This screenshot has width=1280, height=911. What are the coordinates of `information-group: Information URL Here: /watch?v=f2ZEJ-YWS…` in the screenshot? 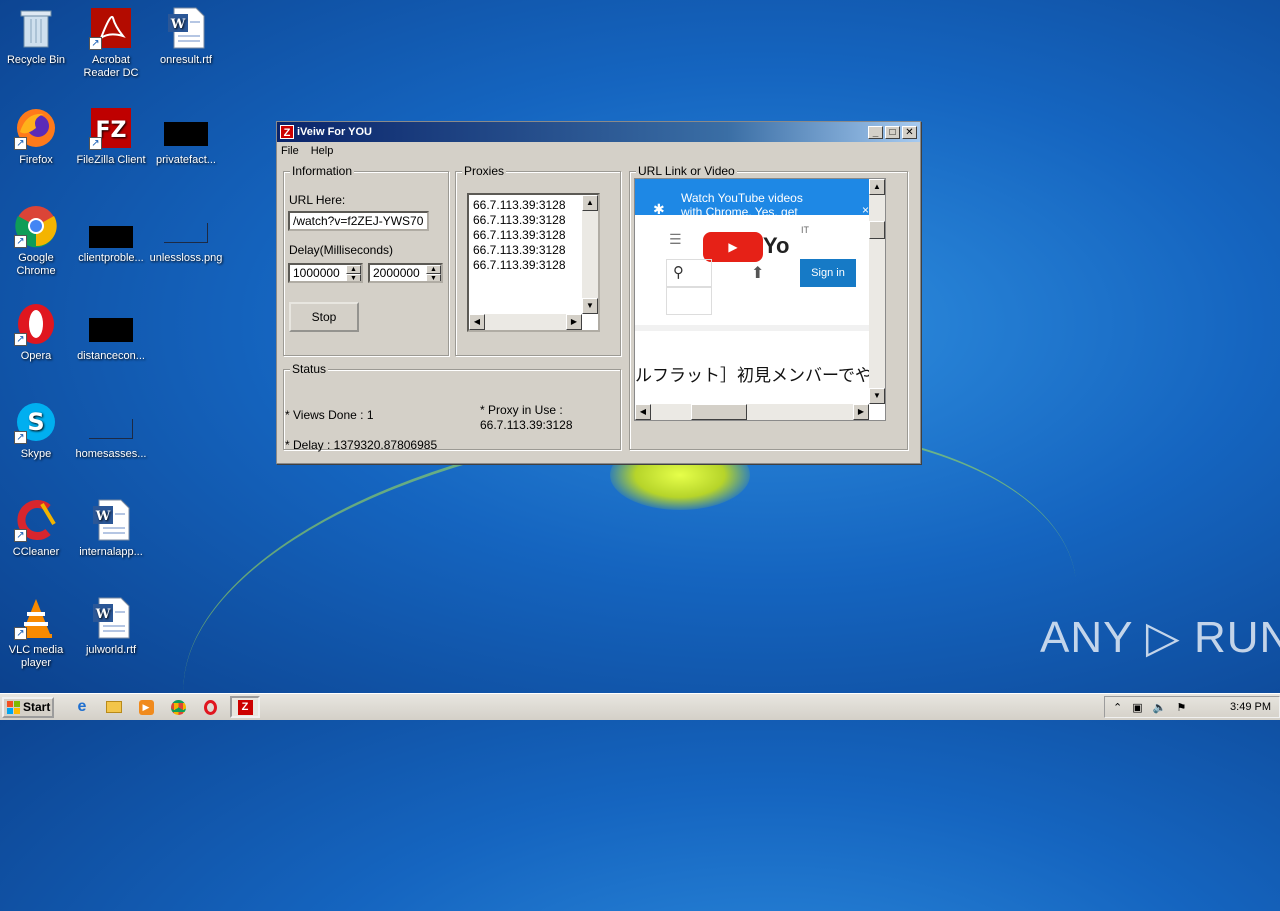 It's located at (366, 260).